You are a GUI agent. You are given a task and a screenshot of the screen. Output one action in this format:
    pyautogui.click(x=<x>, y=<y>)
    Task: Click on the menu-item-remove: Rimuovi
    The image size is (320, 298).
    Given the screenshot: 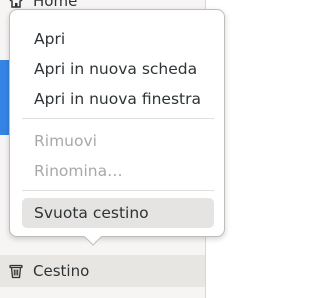 What is the action you would take?
    pyautogui.click(x=65, y=141)
    